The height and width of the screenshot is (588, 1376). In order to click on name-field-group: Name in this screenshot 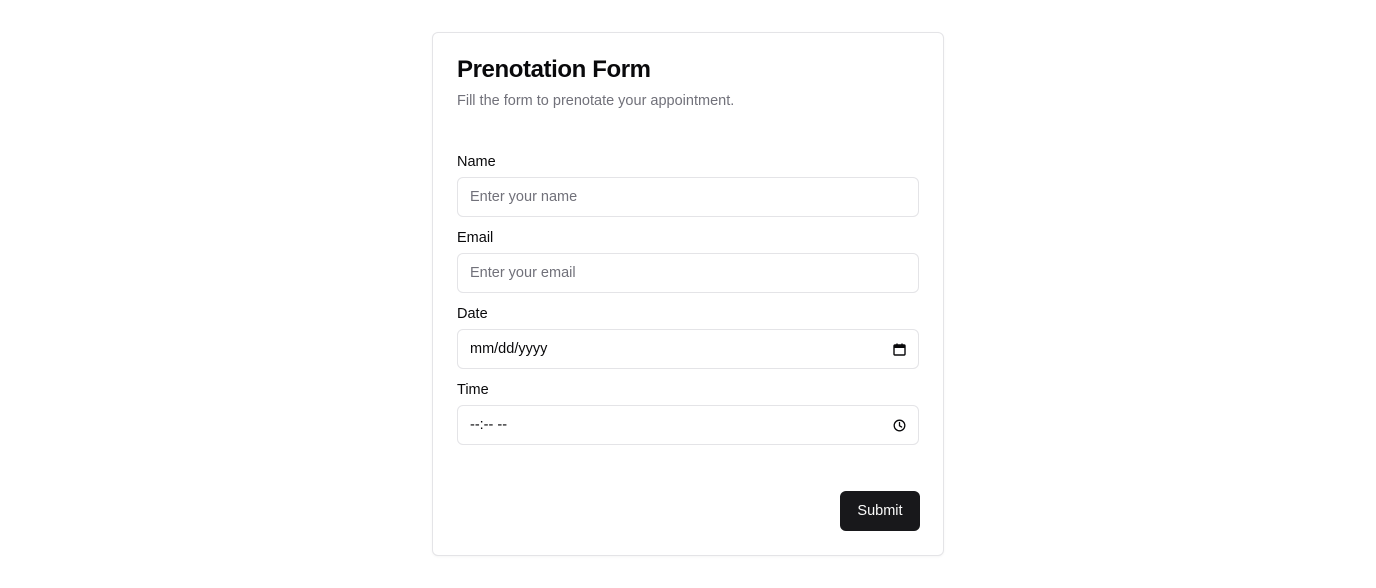, I will do `click(688, 185)`.